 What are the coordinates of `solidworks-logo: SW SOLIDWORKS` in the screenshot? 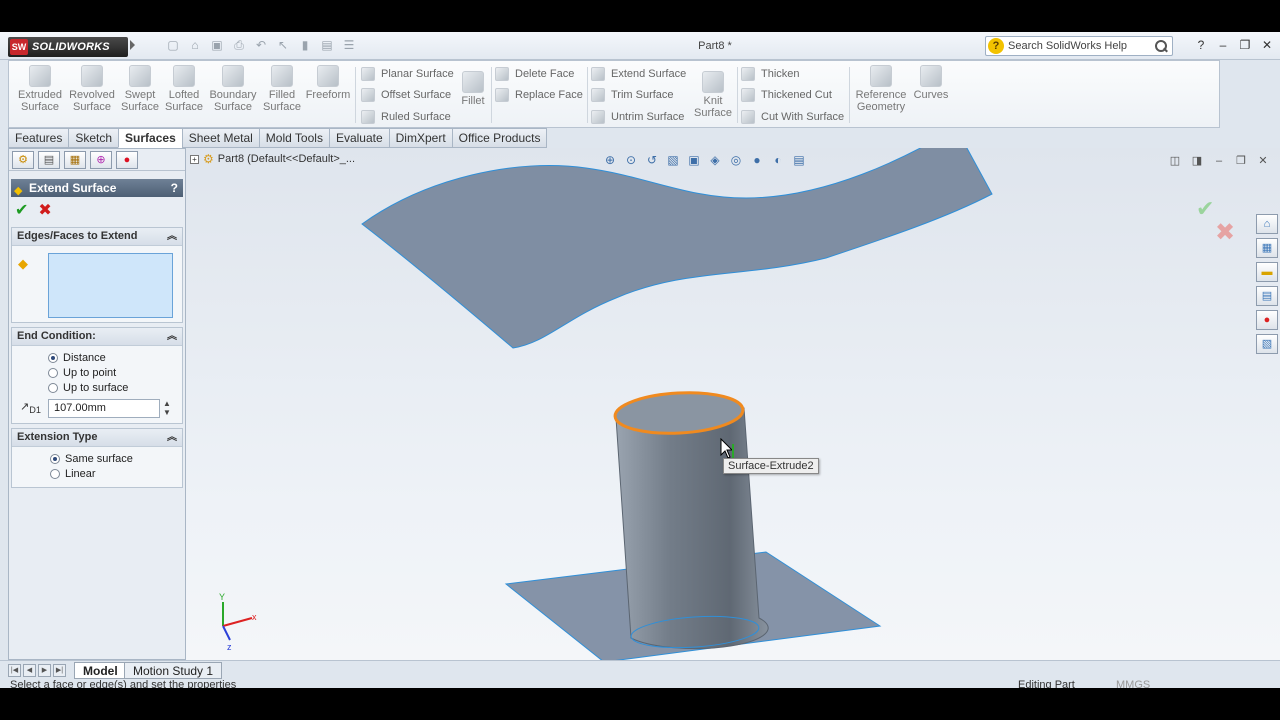 It's located at (68, 47).